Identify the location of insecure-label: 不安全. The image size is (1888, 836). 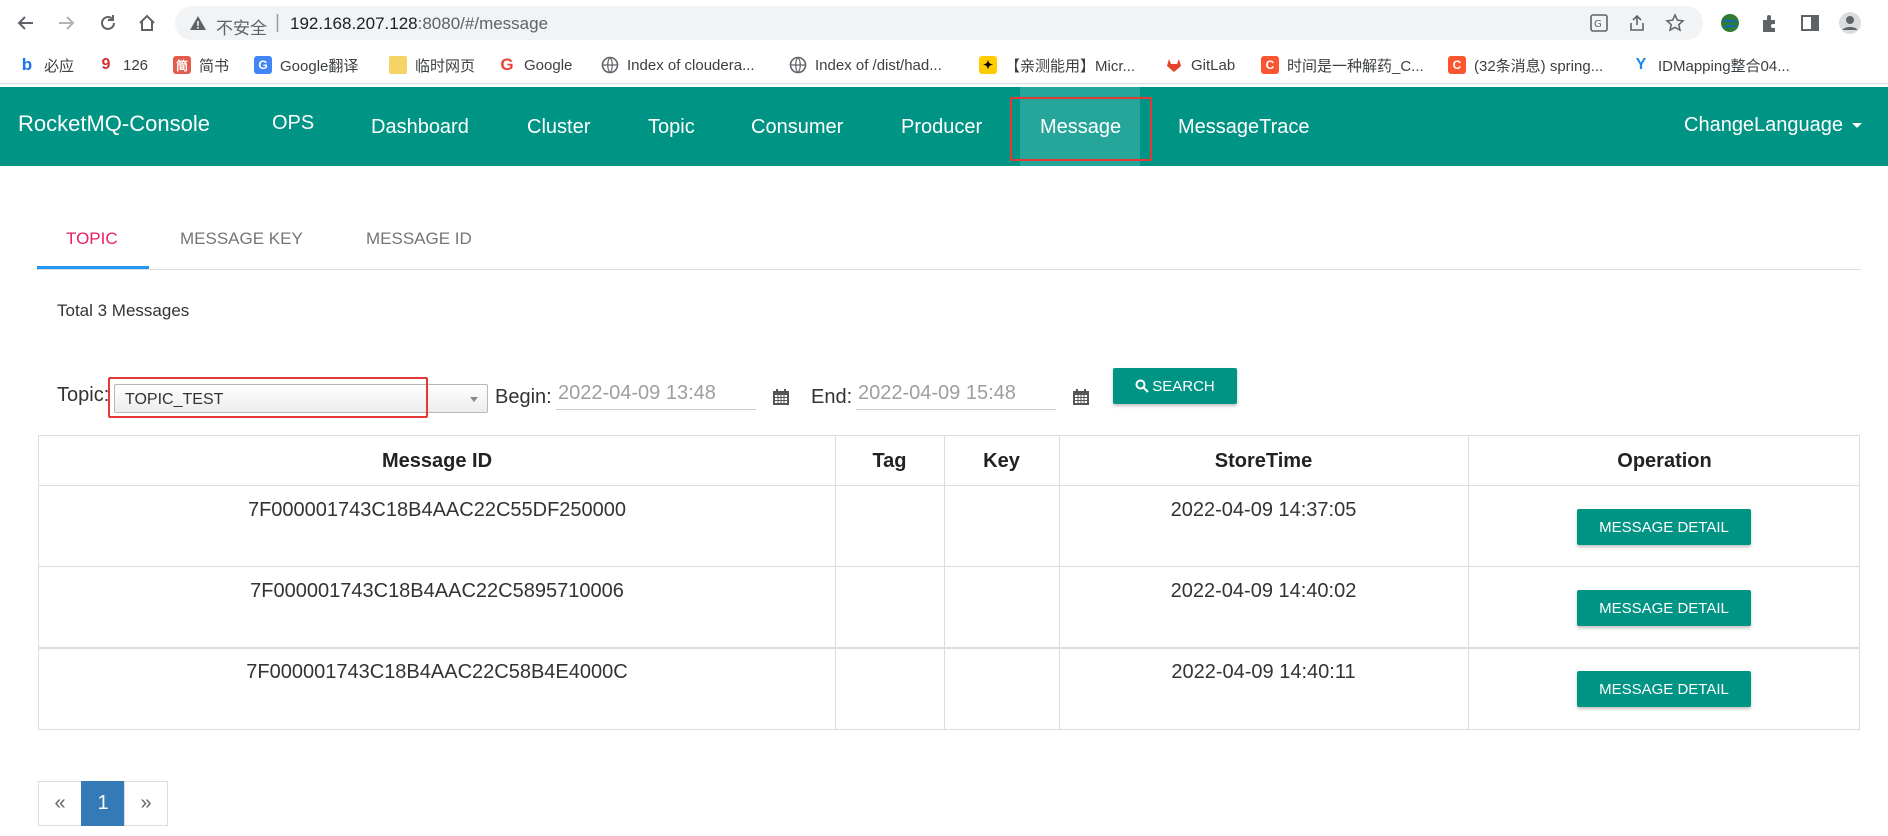
(241, 28).